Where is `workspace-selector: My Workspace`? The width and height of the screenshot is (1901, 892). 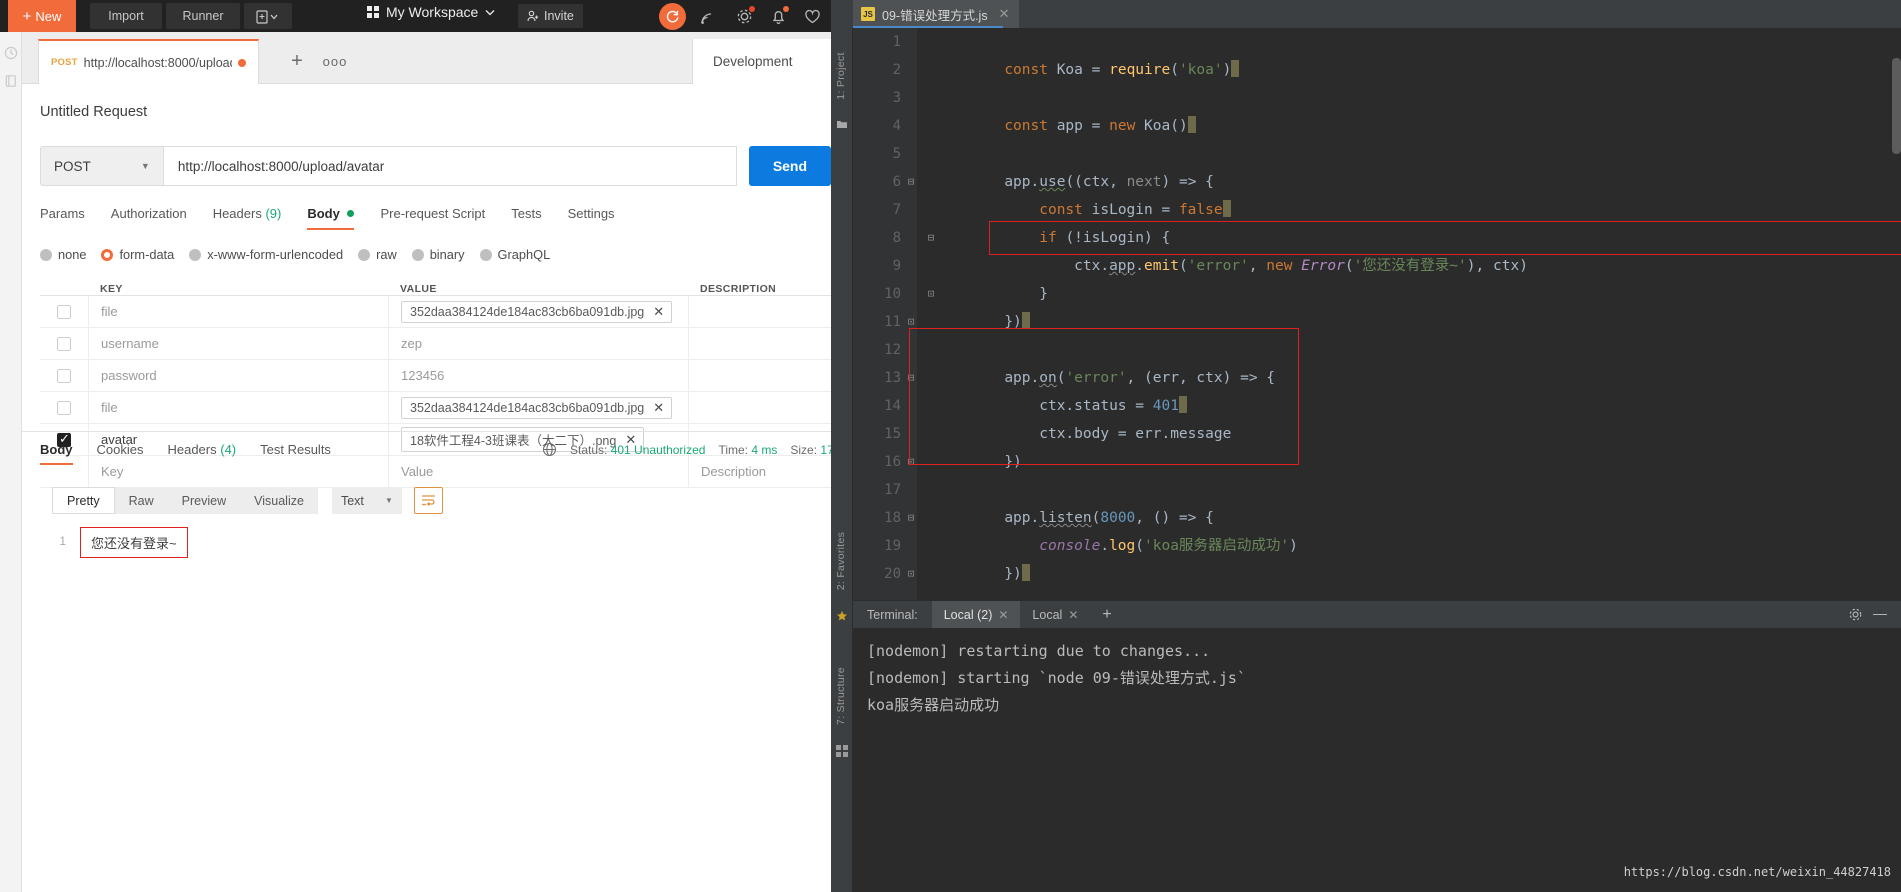
workspace-selector: My Workspace is located at coordinates (431, 12).